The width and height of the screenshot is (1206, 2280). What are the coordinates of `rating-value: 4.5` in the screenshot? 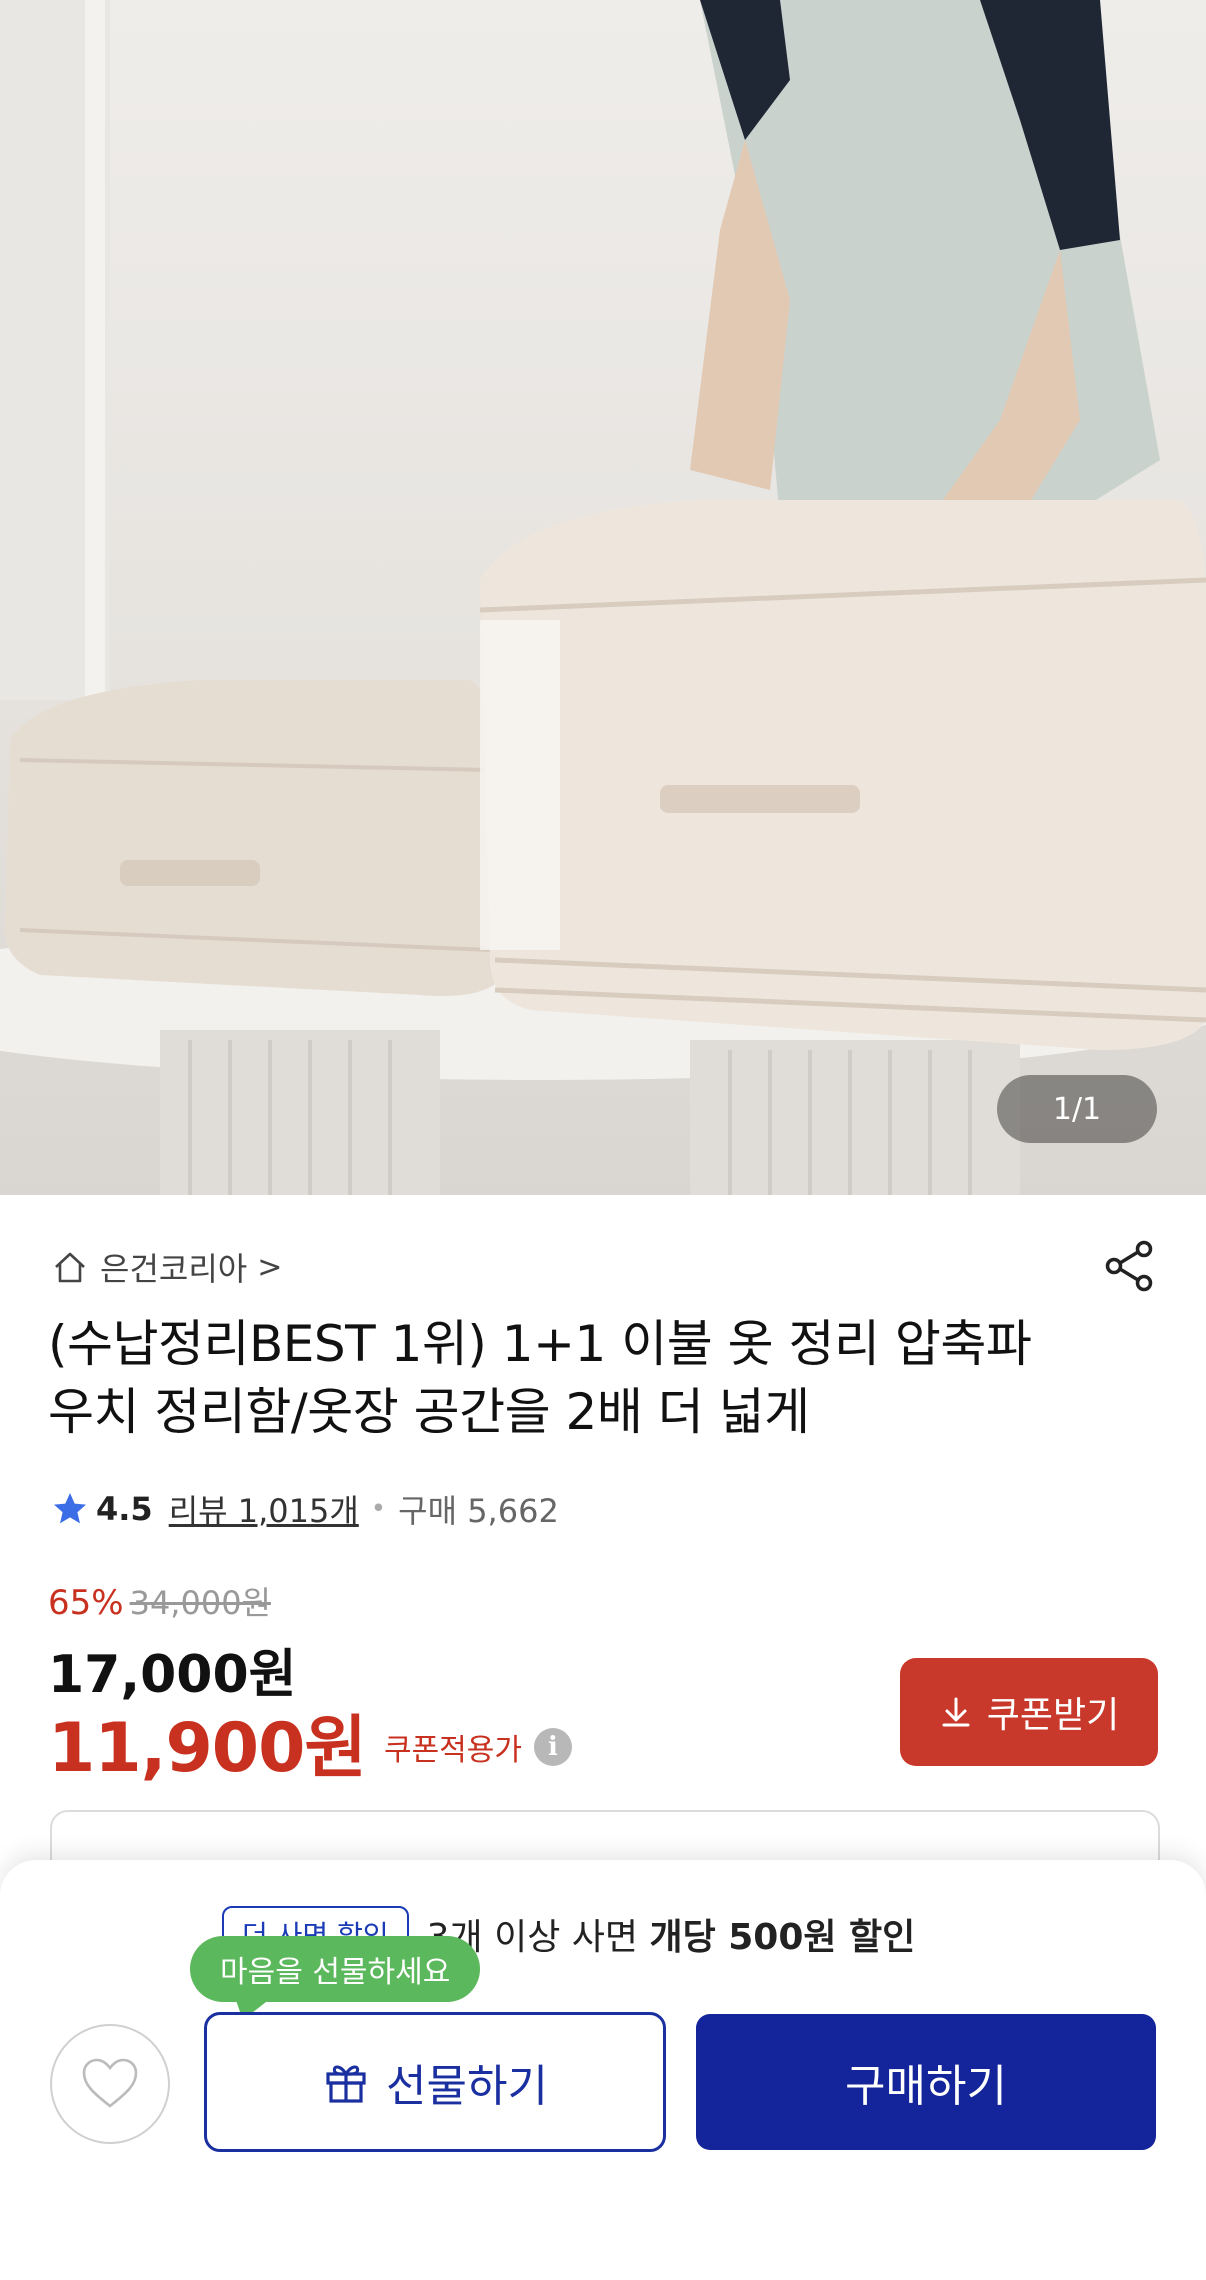 It's located at (124, 1509).